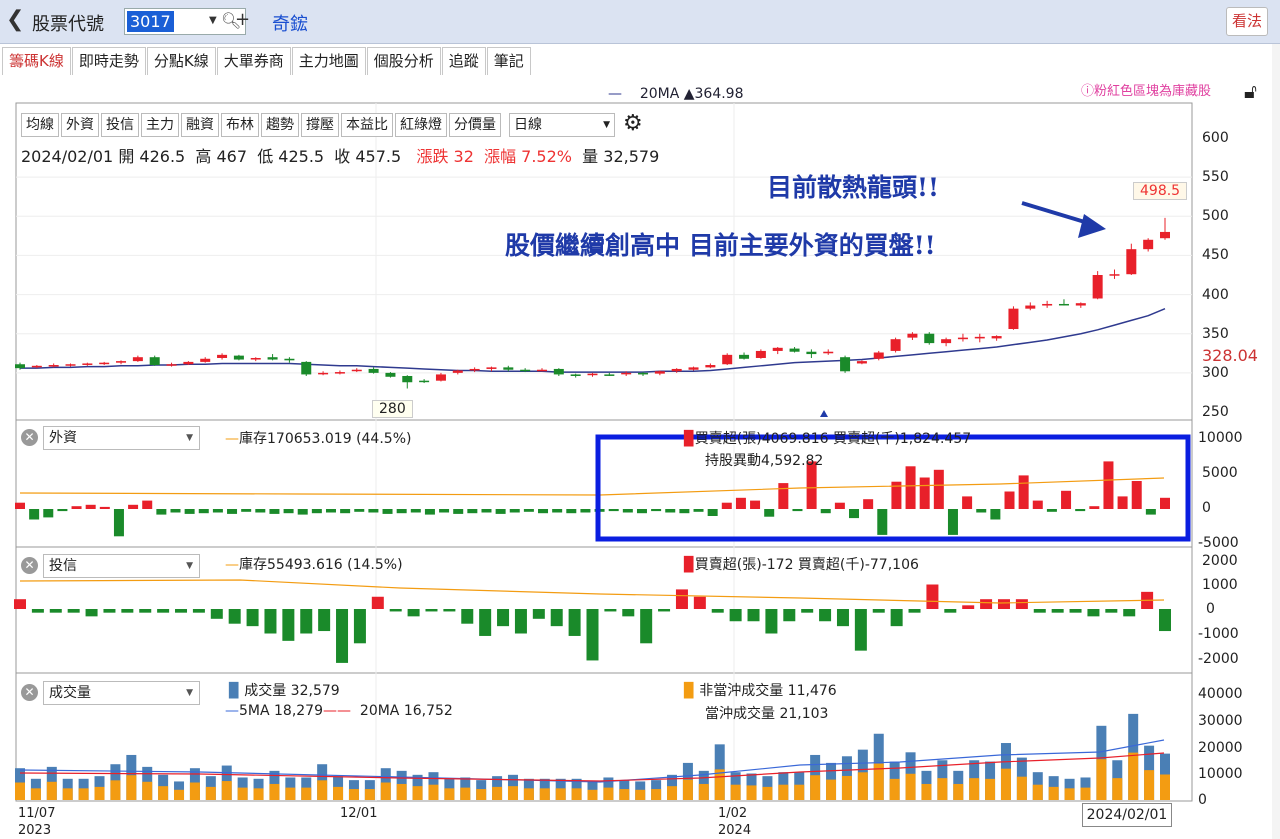 The width and height of the screenshot is (1280, 839). Describe the element at coordinates (200, 125) in the screenshot. I see `btn-margin: 融資` at that location.